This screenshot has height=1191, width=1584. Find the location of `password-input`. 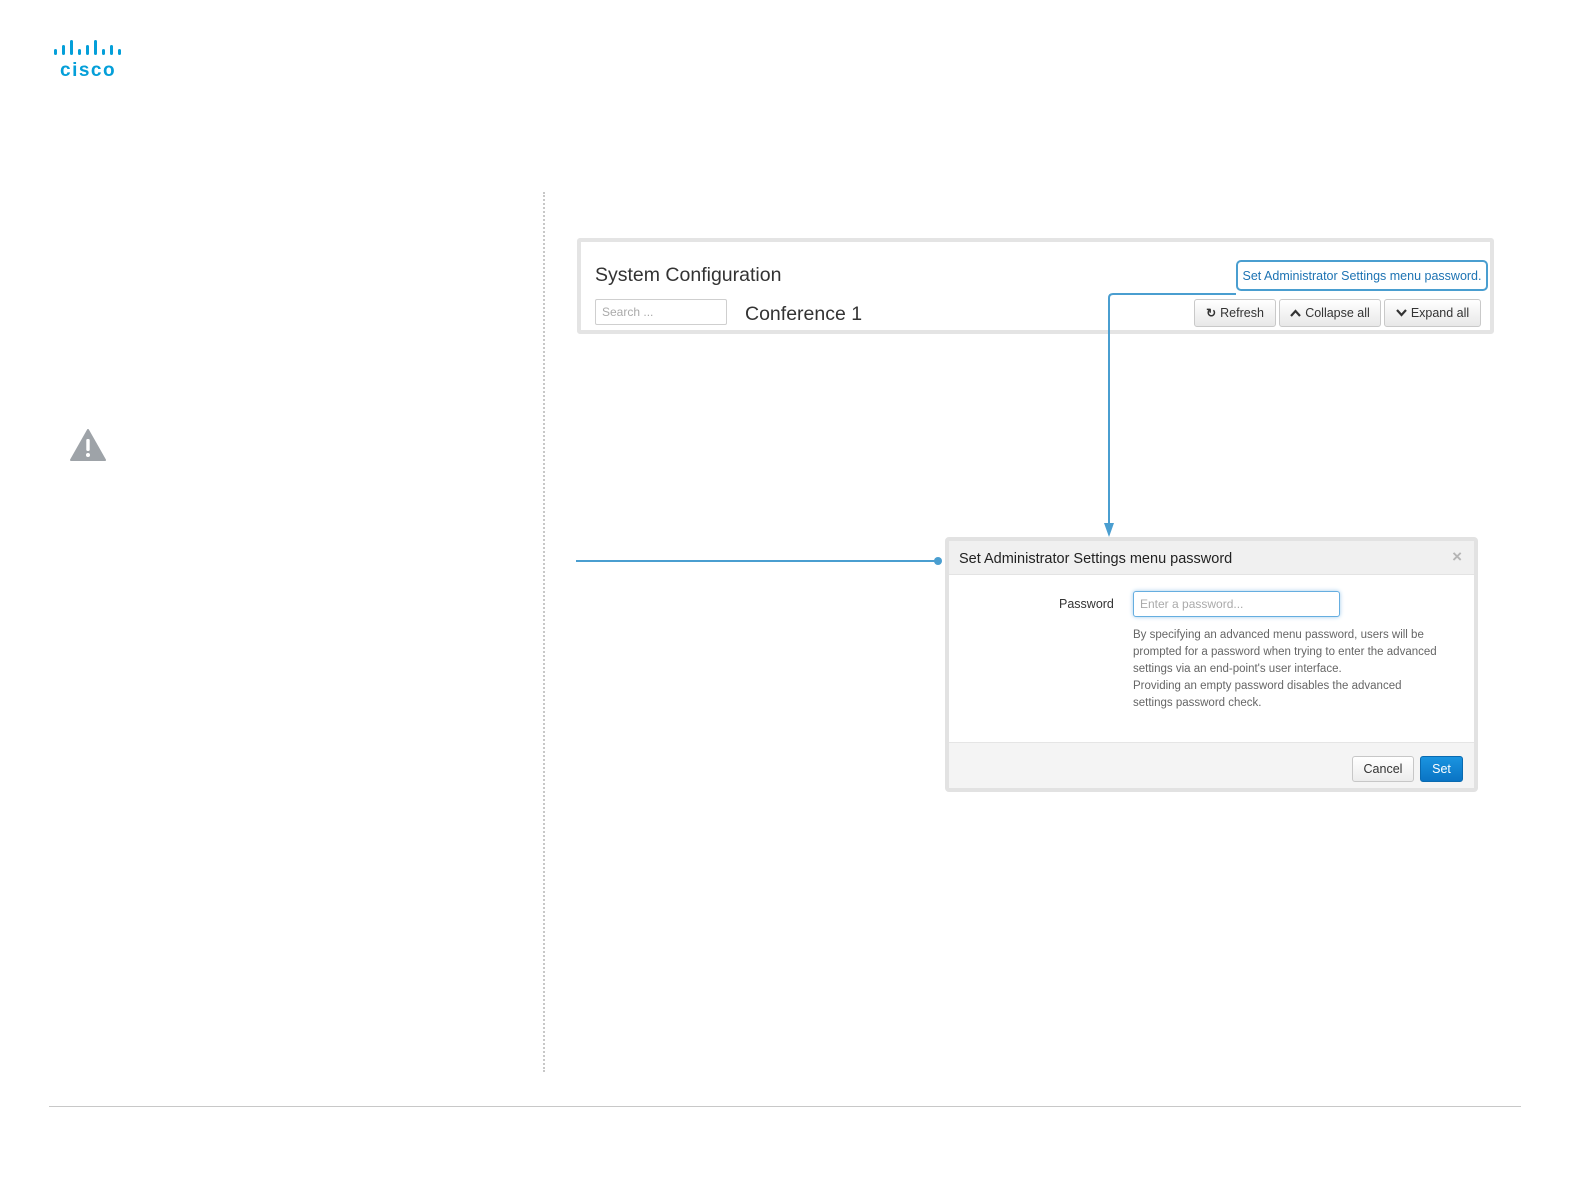

password-input is located at coordinates (1236, 604).